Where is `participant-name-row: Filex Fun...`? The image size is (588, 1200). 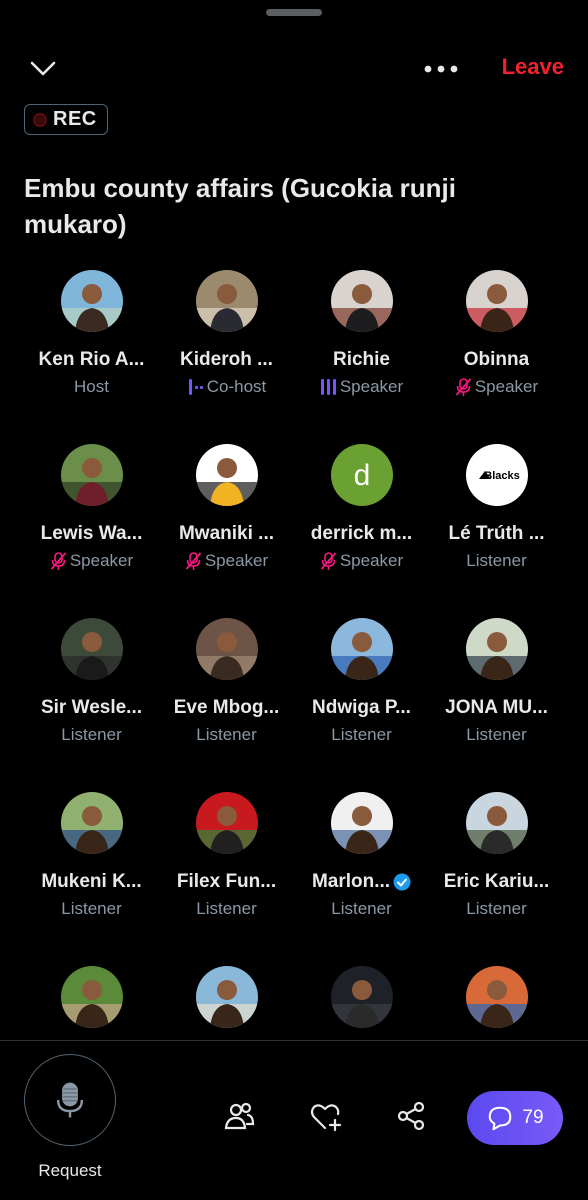 participant-name-row: Filex Fun... is located at coordinates (226, 882).